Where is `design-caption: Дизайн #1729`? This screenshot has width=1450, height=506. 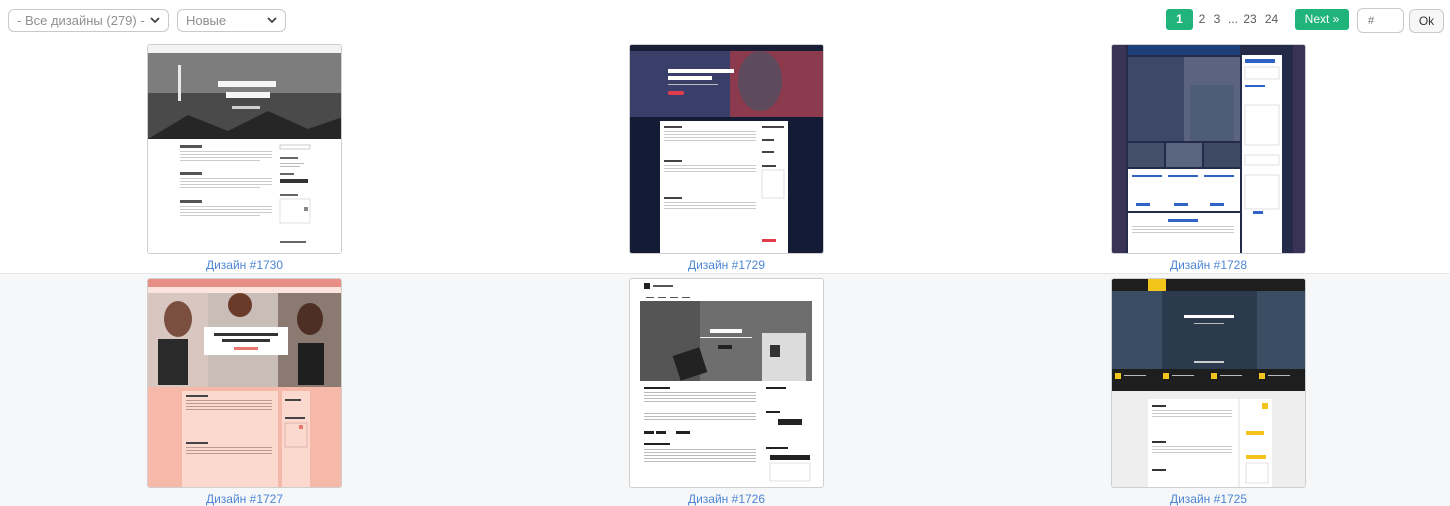 design-caption: Дизайн #1729 is located at coordinates (726, 265).